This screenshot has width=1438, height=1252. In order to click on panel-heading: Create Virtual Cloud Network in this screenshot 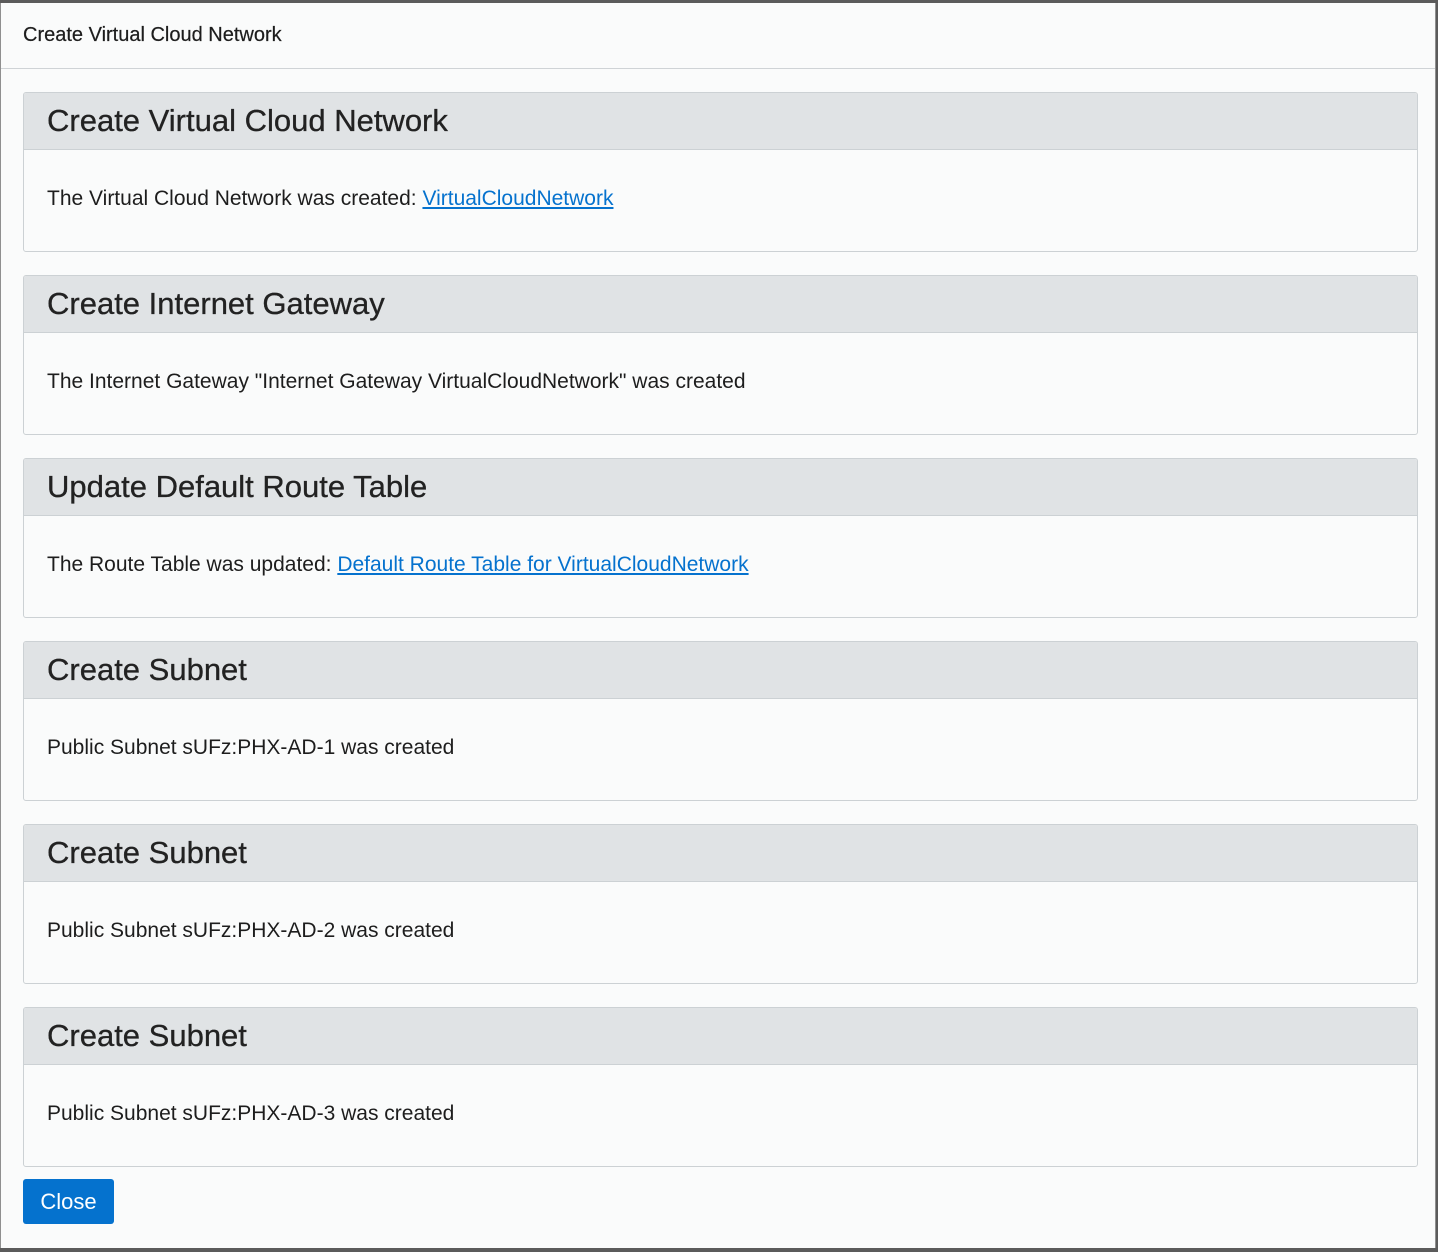, I will do `click(720, 121)`.